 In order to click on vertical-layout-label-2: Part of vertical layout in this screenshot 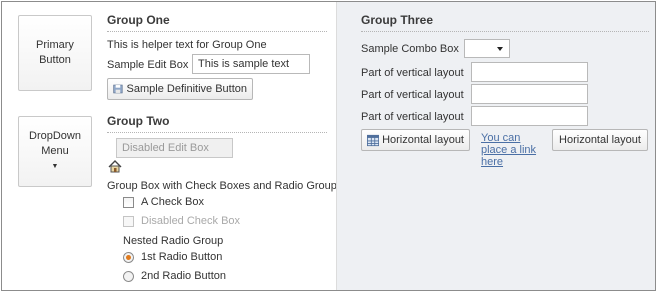, I will do `click(412, 95)`.